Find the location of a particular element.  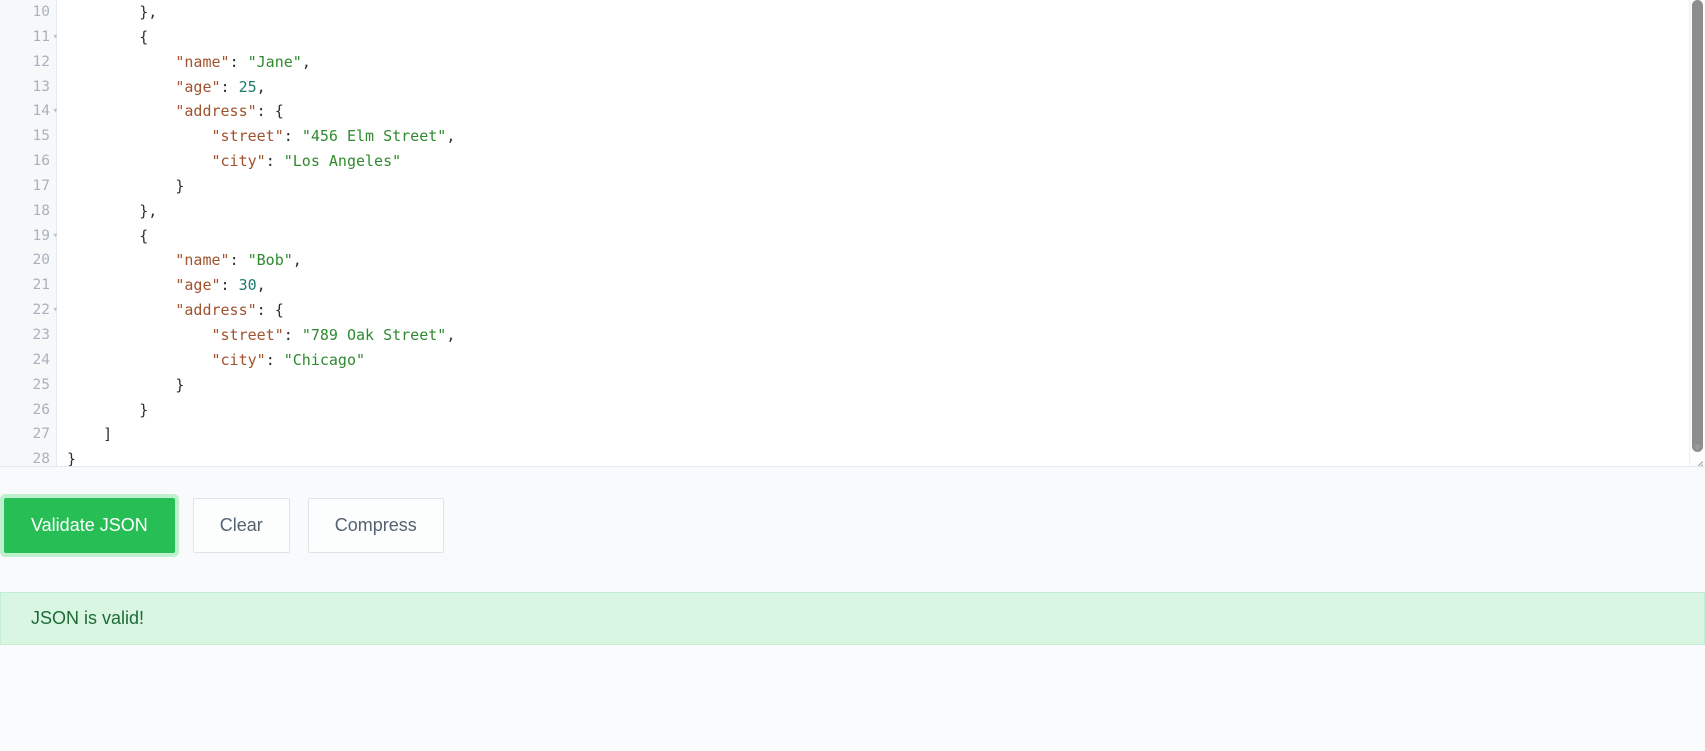

line-number: 16 is located at coordinates (28, 161).